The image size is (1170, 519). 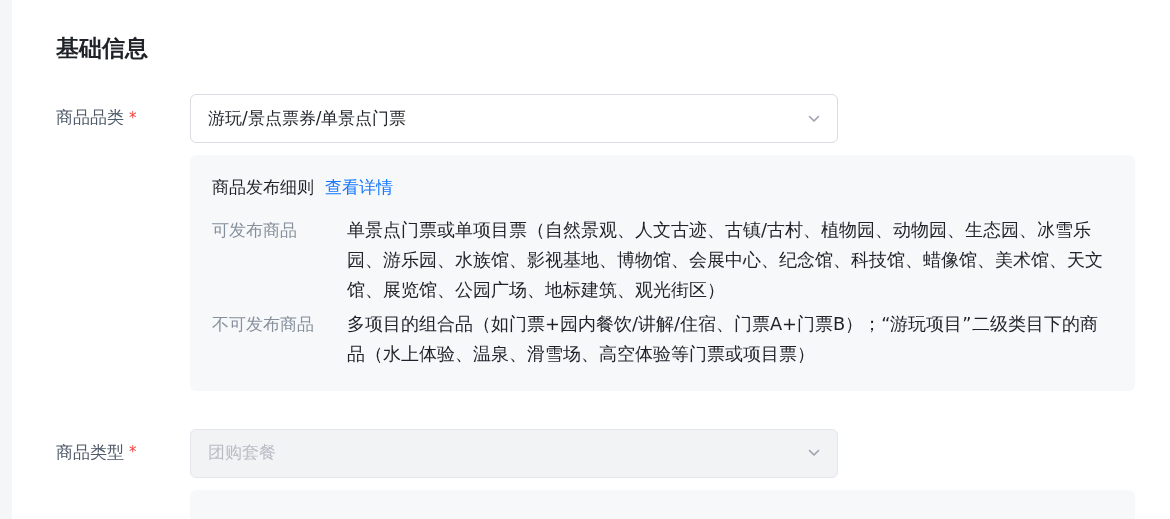 What do you see at coordinates (263, 324) in the screenshot?
I see `rule-label: 不可发布商品` at bounding box center [263, 324].